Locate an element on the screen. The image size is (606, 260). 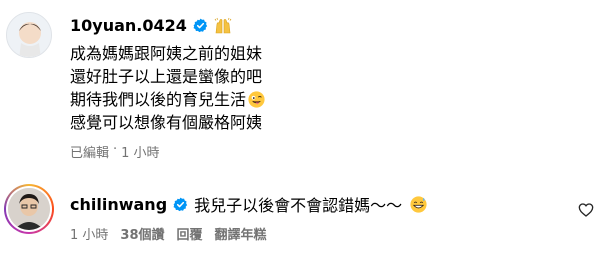
avatar-story-ring is located at coordinates (29, 209).